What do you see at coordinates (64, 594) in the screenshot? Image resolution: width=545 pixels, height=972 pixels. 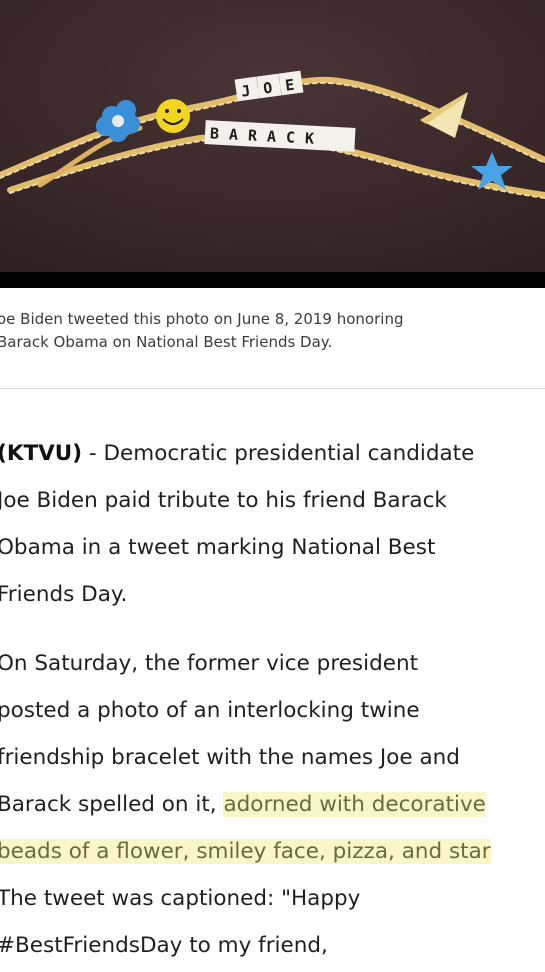 I see `article-p1-line-4: Friends Day.` at bounding box center [64, 594].